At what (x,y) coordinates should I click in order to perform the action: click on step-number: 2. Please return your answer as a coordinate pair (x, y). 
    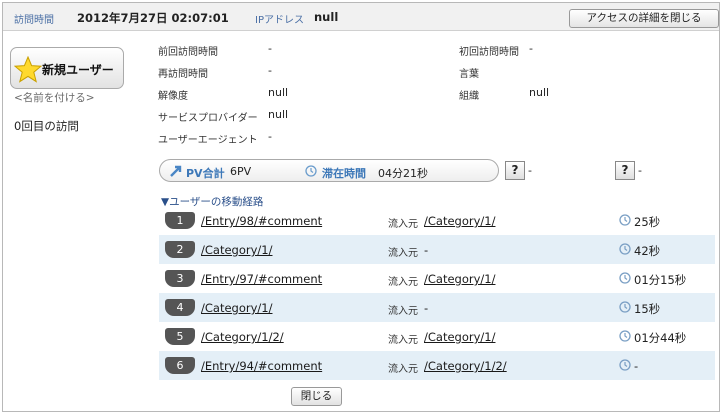
    Looking at the image, I should click on (180, 249).